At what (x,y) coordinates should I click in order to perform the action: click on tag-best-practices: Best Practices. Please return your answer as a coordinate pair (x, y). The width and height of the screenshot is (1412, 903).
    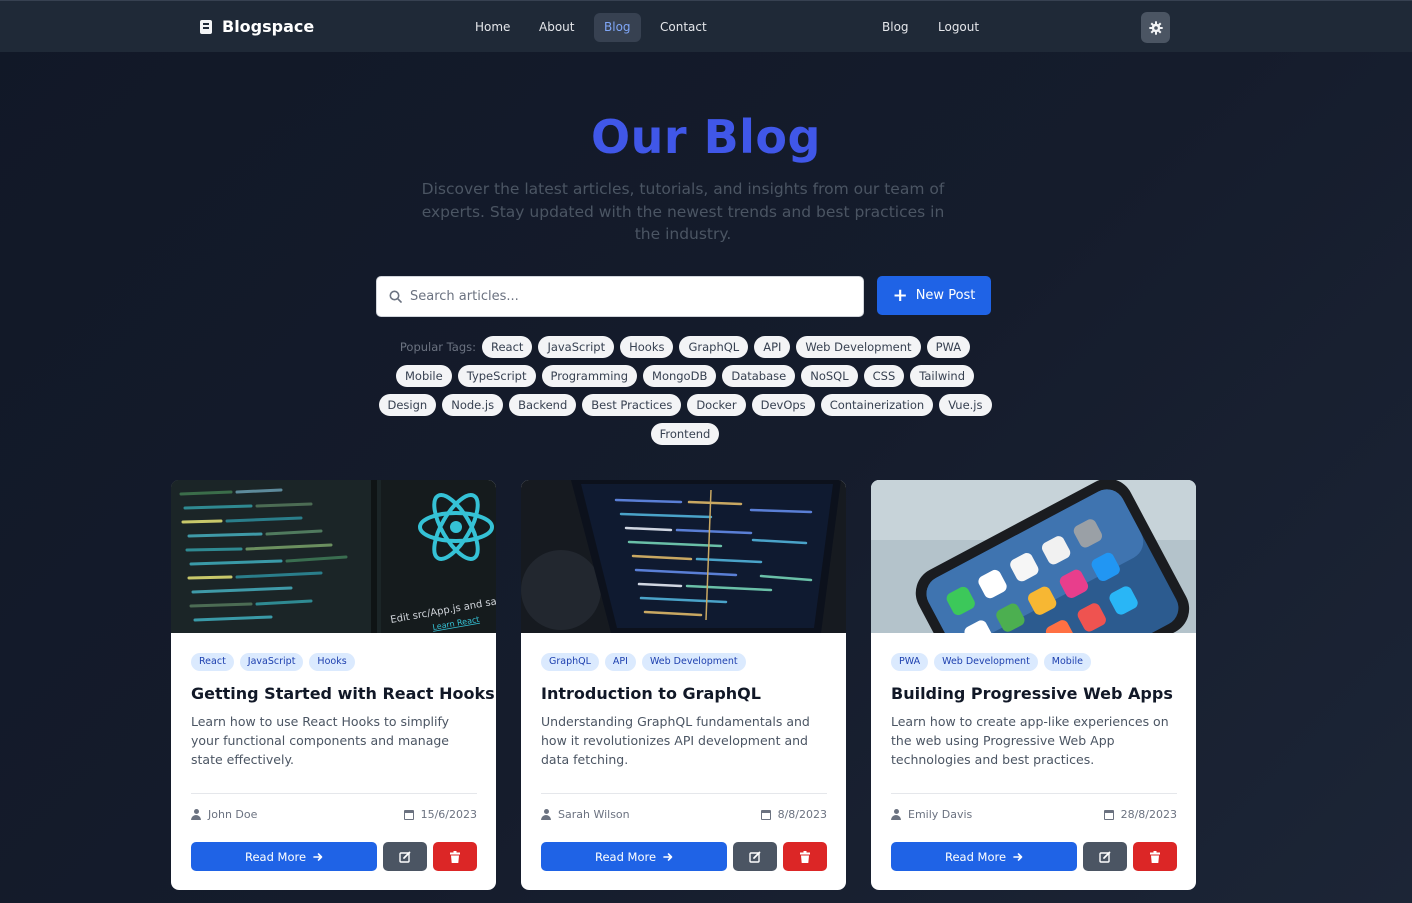
    Looking at the image, I should click on (632, 405).